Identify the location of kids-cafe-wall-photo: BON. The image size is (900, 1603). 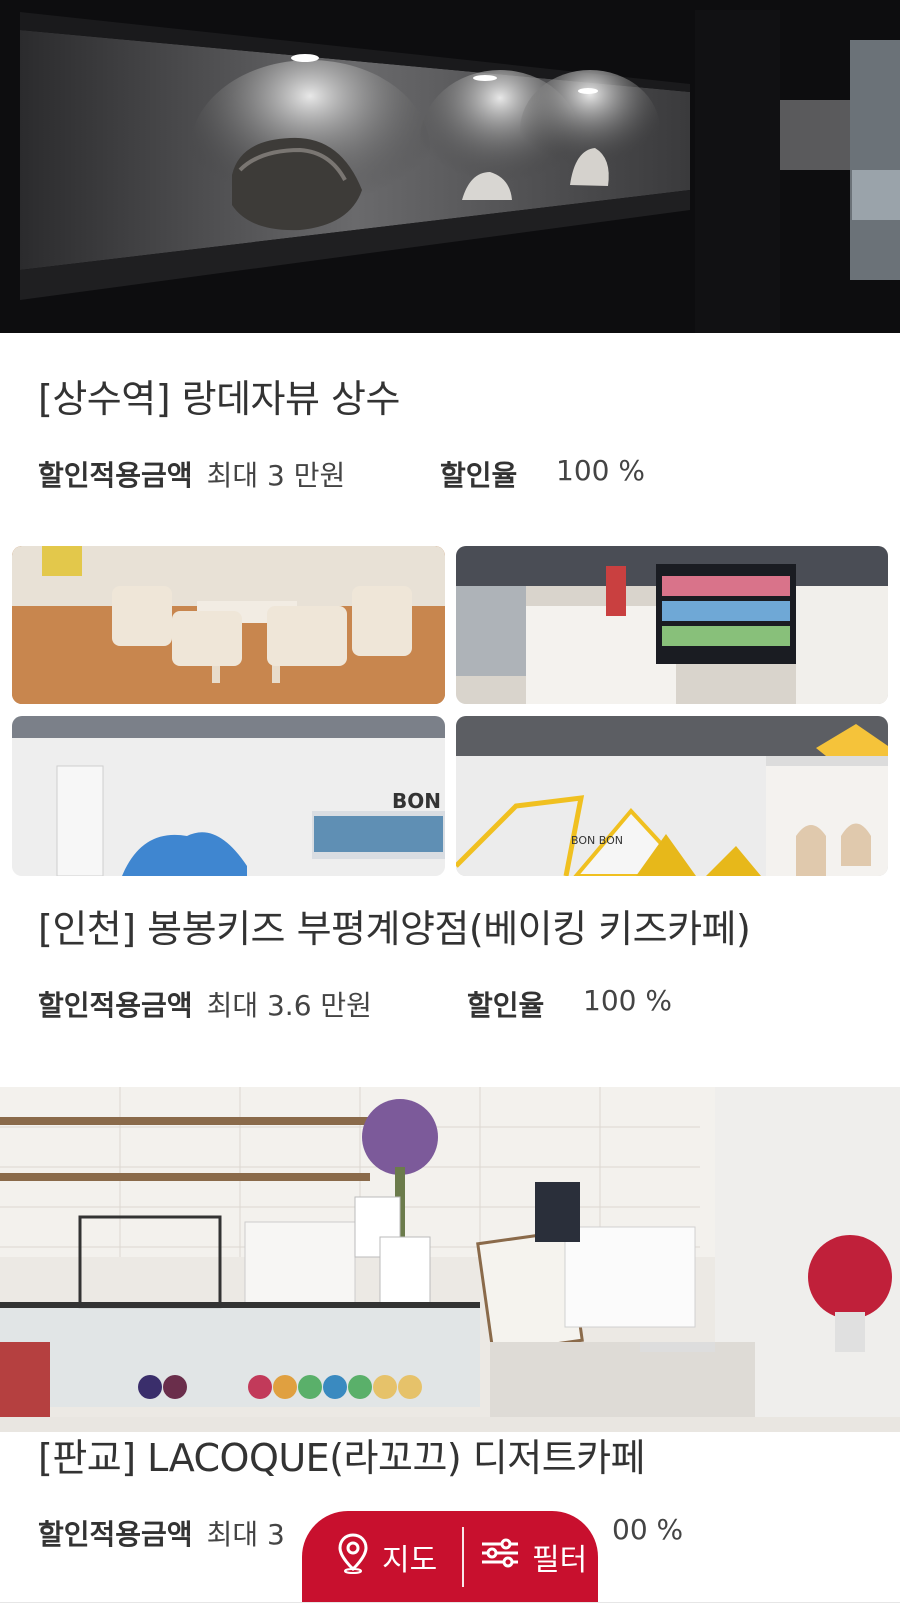
(228, 796).